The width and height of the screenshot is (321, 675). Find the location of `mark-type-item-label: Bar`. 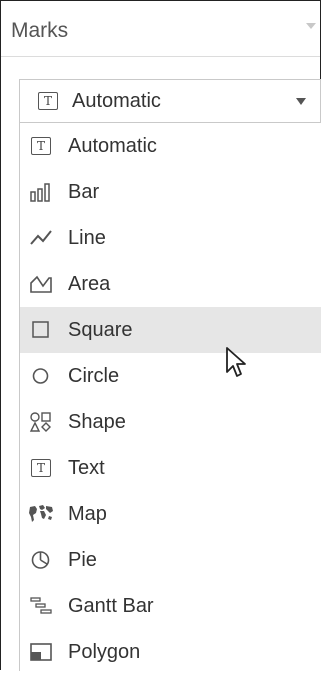

mark-type-item-label: Bar is located at coordinates (84, 191).